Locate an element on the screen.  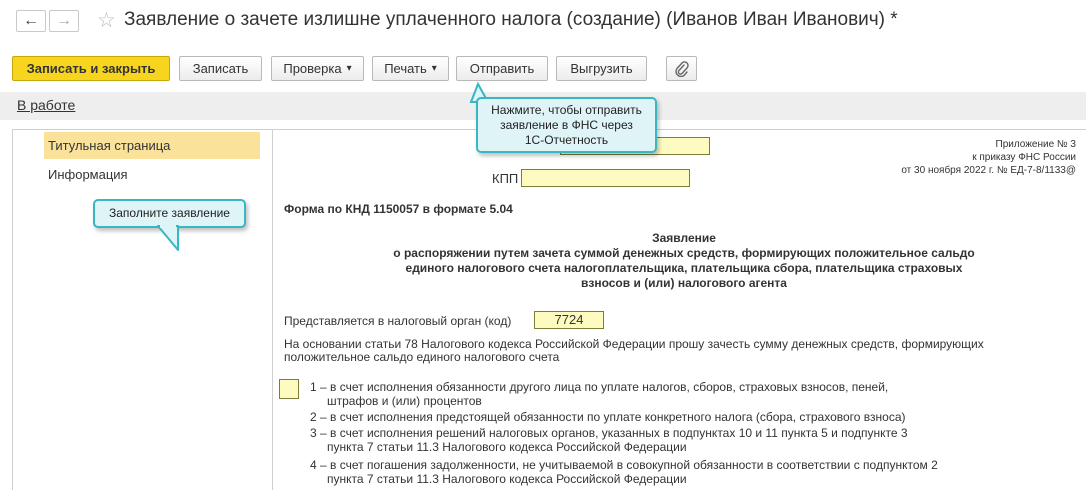
fill-tooltip-pointer is located at coordinates (168, 237).